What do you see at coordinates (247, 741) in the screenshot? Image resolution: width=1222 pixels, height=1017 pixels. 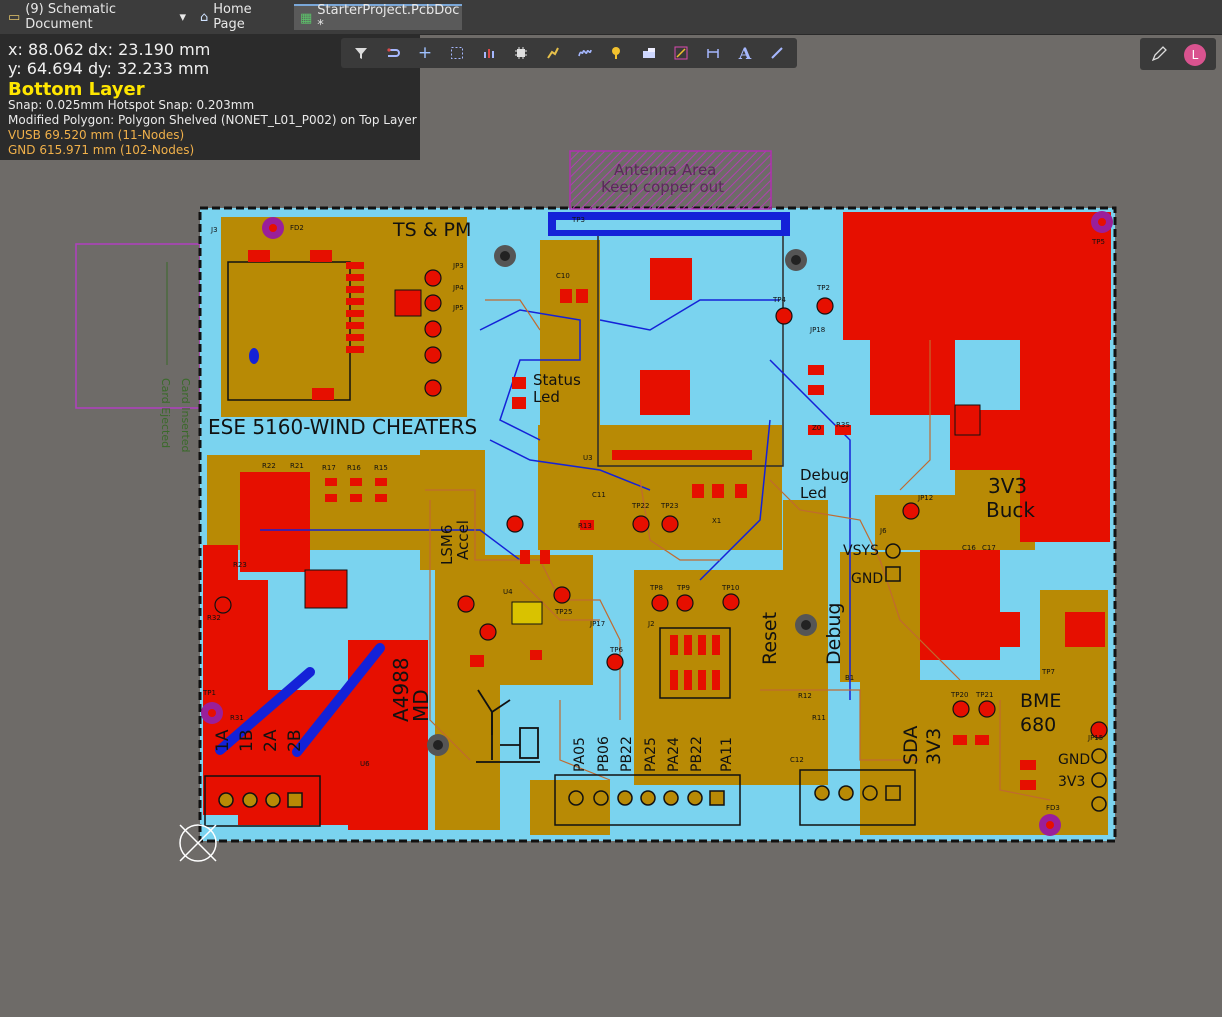 I see `motor-pin-1b: 1B` at bounding box center [247, 741].